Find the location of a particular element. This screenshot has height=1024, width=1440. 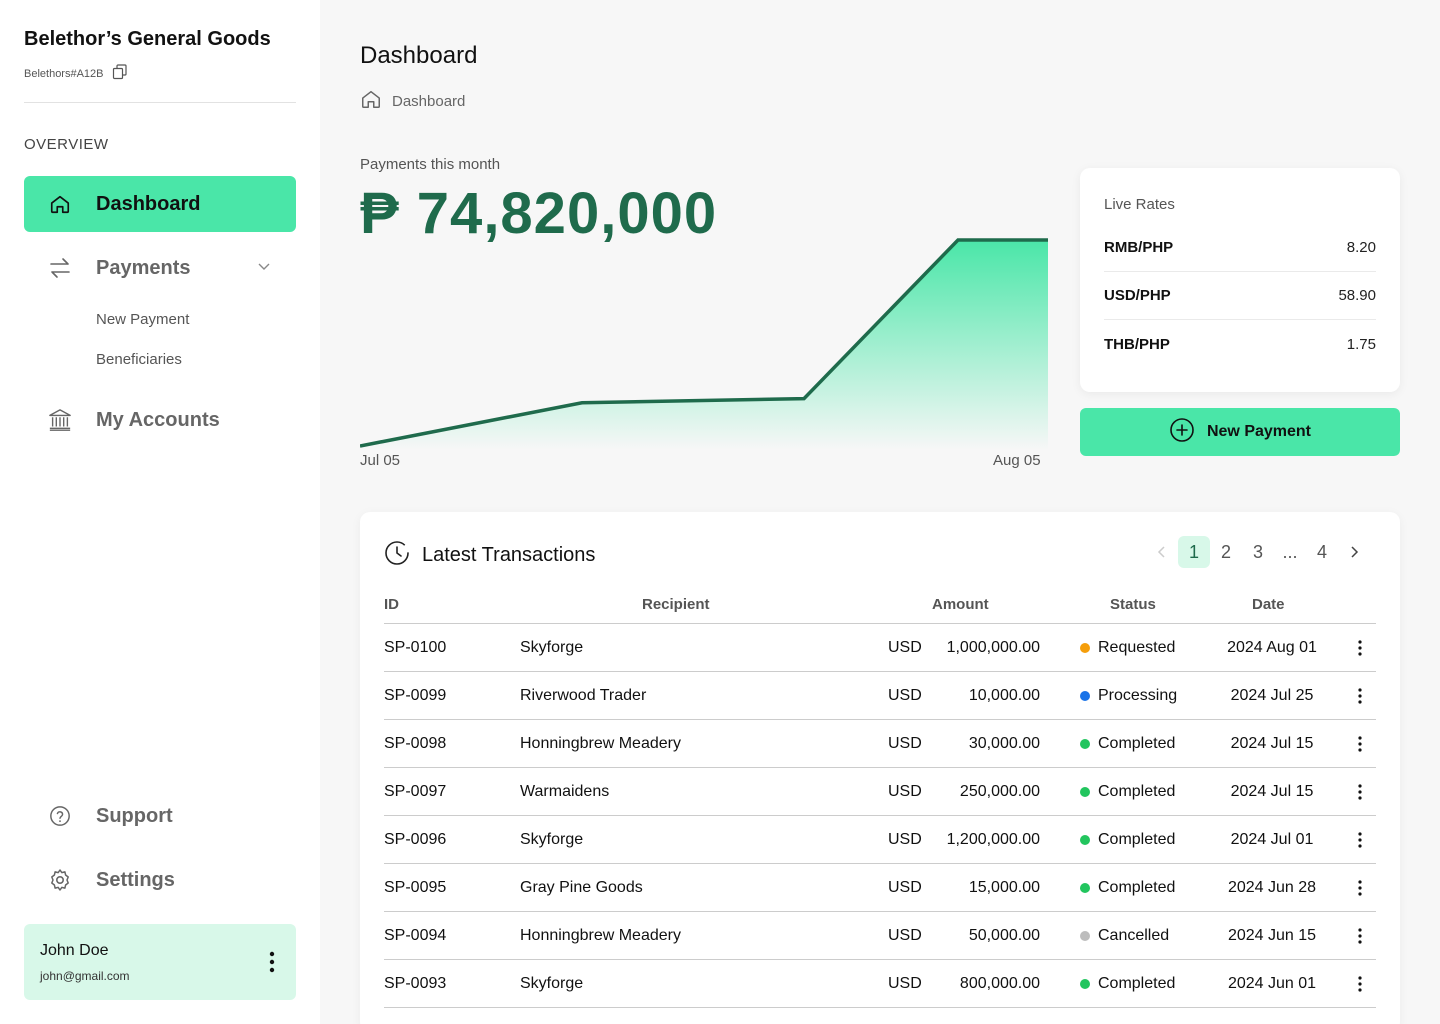

cell-date: 2024 Aug 01 is located at coordinates (1272, 647).